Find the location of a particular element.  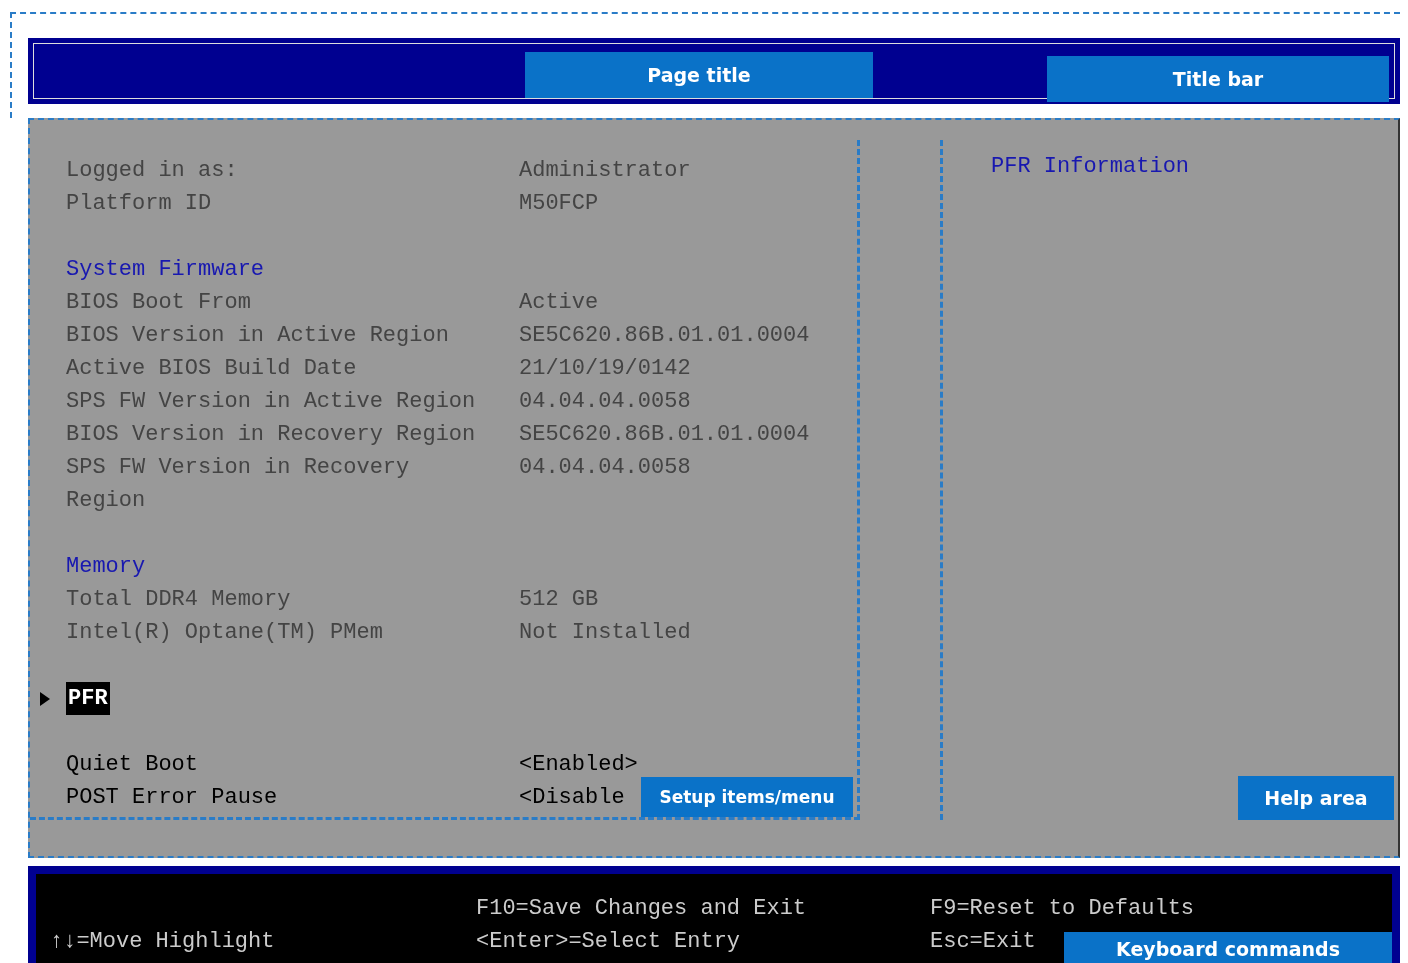

key-hint: <Enter>=Select Entry is located at coordinates (608, 942).